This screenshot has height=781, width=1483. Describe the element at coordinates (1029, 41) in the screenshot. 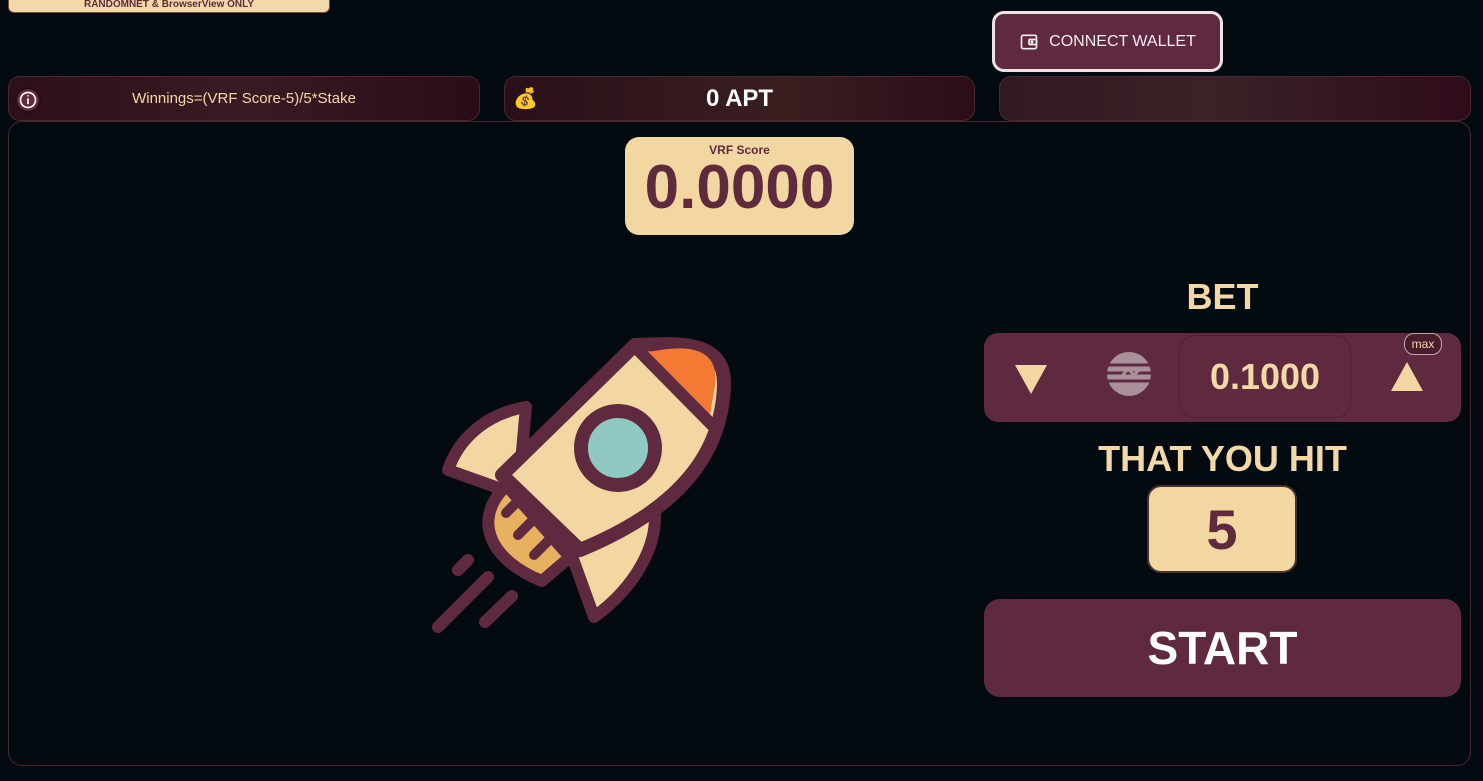

I see `wallet-icon` at that location.